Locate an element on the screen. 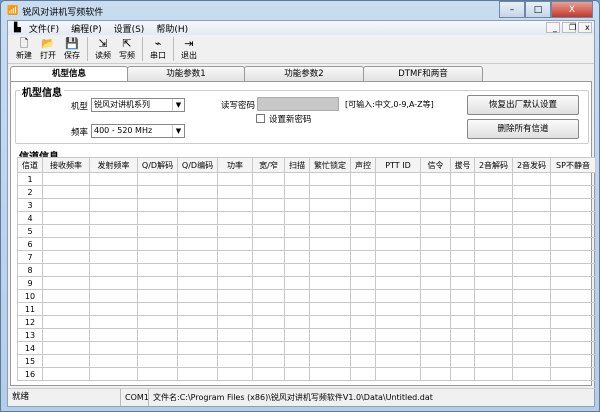 The height and width of the screenshot is (412, 600). table-row: 5 is located at coordinates (306, 231).